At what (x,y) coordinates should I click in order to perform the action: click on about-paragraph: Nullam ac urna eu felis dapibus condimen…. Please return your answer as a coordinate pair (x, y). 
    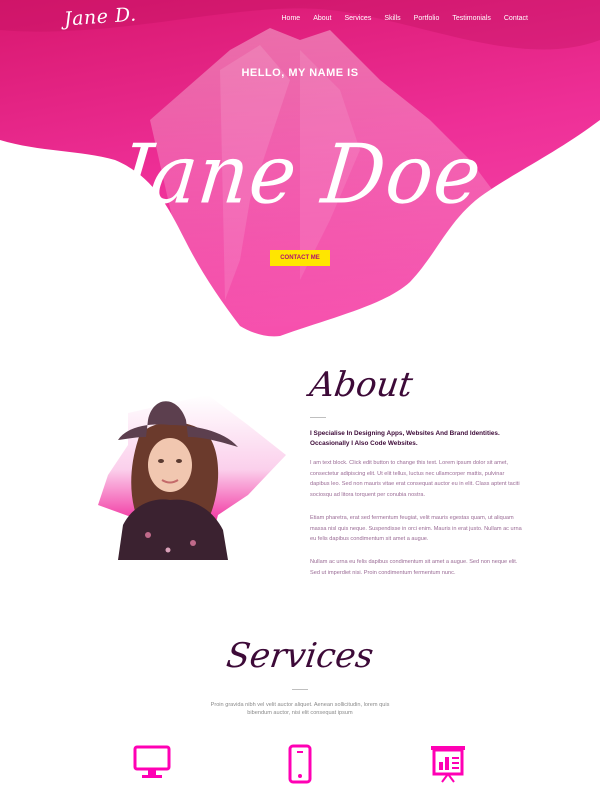
    Looking at the image, I should click on (414, 567).